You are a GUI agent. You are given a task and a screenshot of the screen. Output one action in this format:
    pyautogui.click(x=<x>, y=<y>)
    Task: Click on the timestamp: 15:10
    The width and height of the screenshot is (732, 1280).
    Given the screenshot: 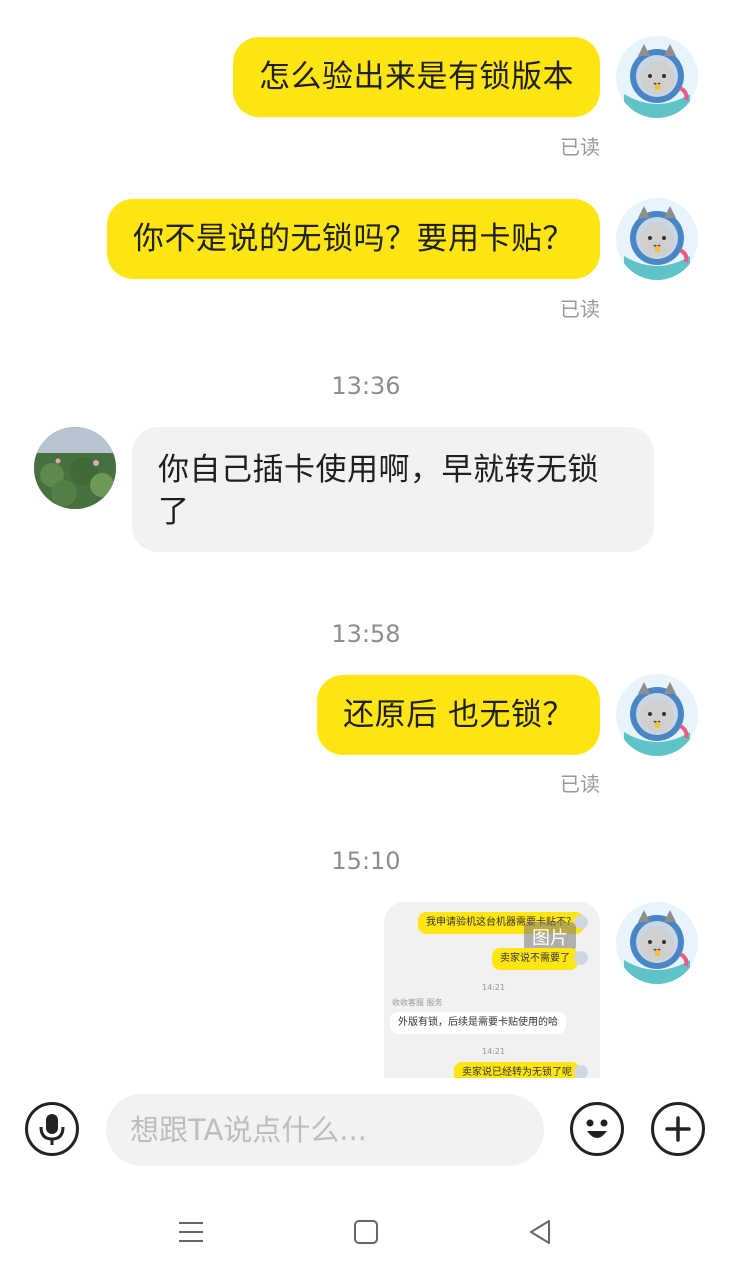 What is the action you would take?
    pyautogui.click(x=366, y=861)
    